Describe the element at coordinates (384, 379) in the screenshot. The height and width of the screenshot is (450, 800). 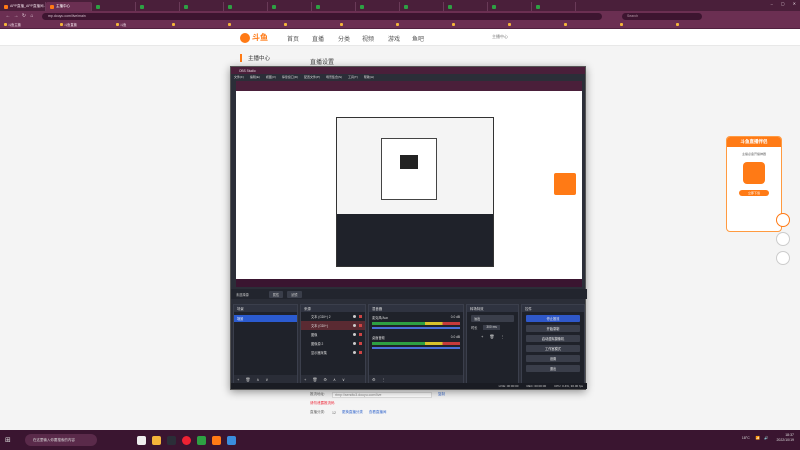
I see `mixer-menu-icon: ⋮` at that location.